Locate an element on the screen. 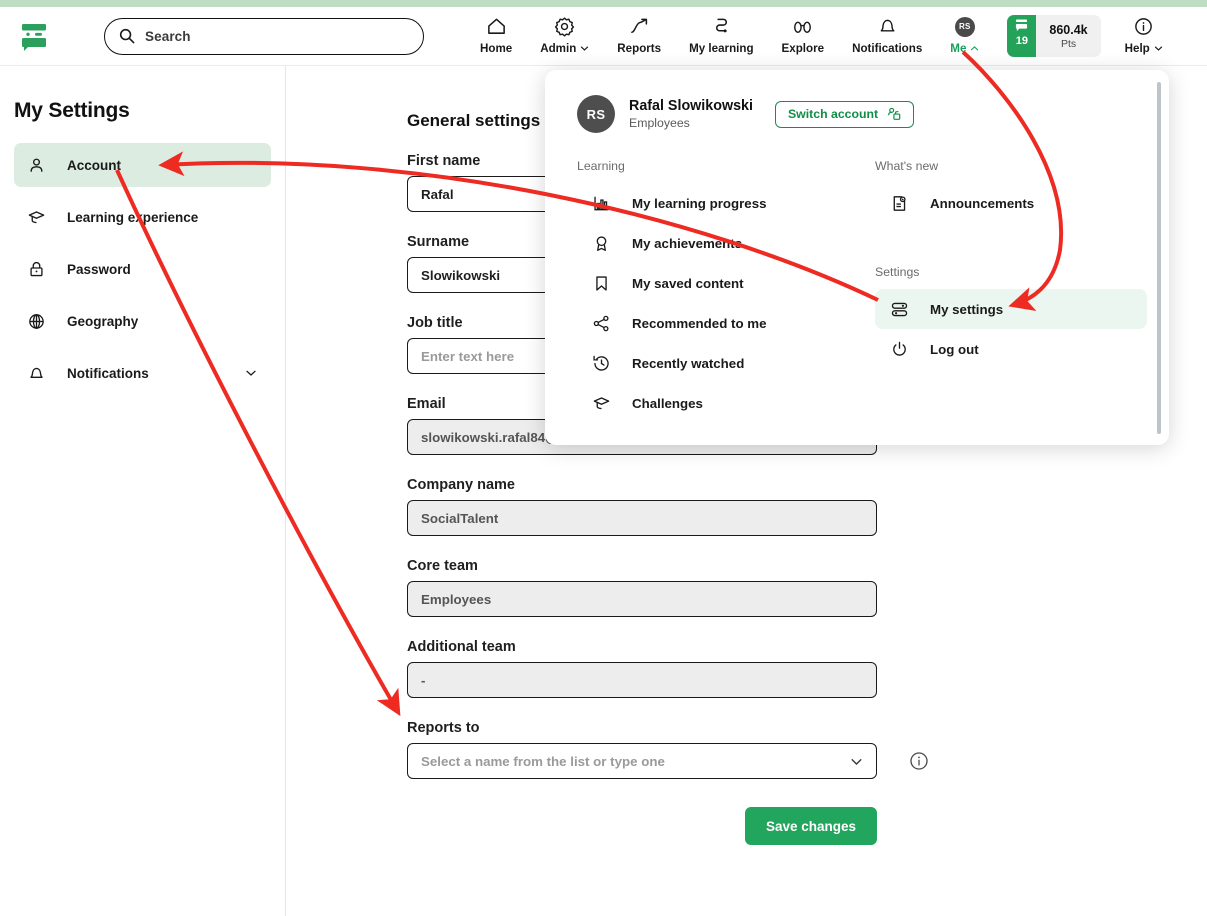  nav-label-text: Me is located at coordinates (958, 48).